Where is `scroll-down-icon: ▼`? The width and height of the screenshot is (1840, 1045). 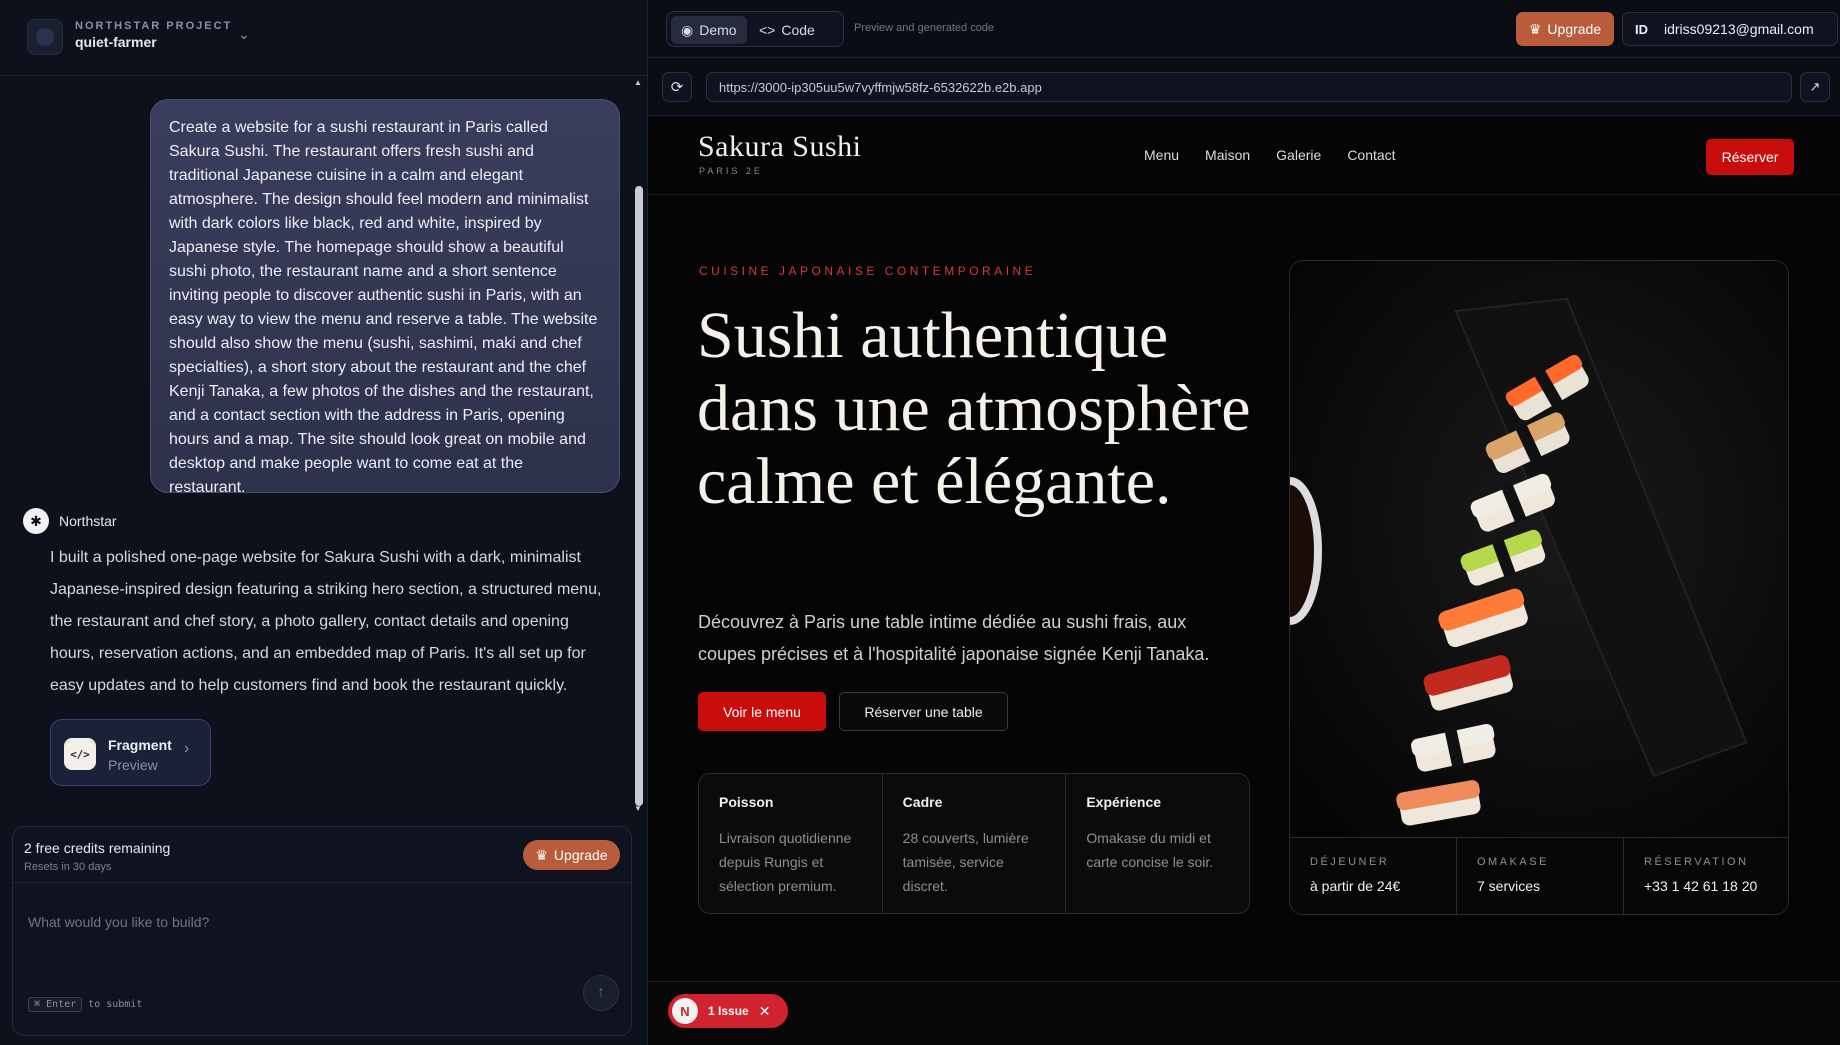
scroll-down-icon: ▼ is located at coordinates (638, 808).